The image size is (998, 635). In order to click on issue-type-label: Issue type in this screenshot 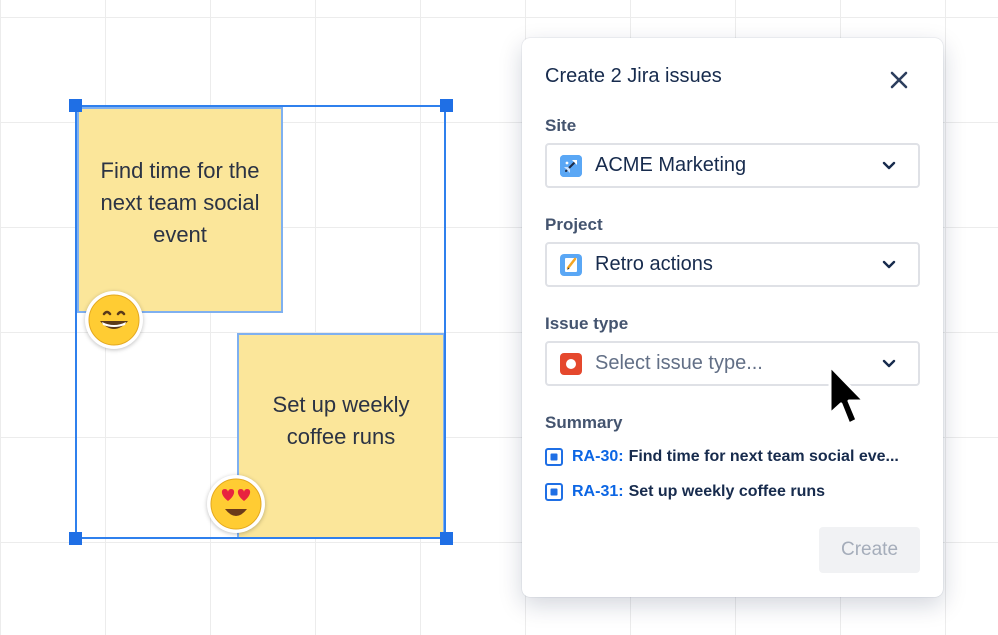, I will do `click(587, 323)`.